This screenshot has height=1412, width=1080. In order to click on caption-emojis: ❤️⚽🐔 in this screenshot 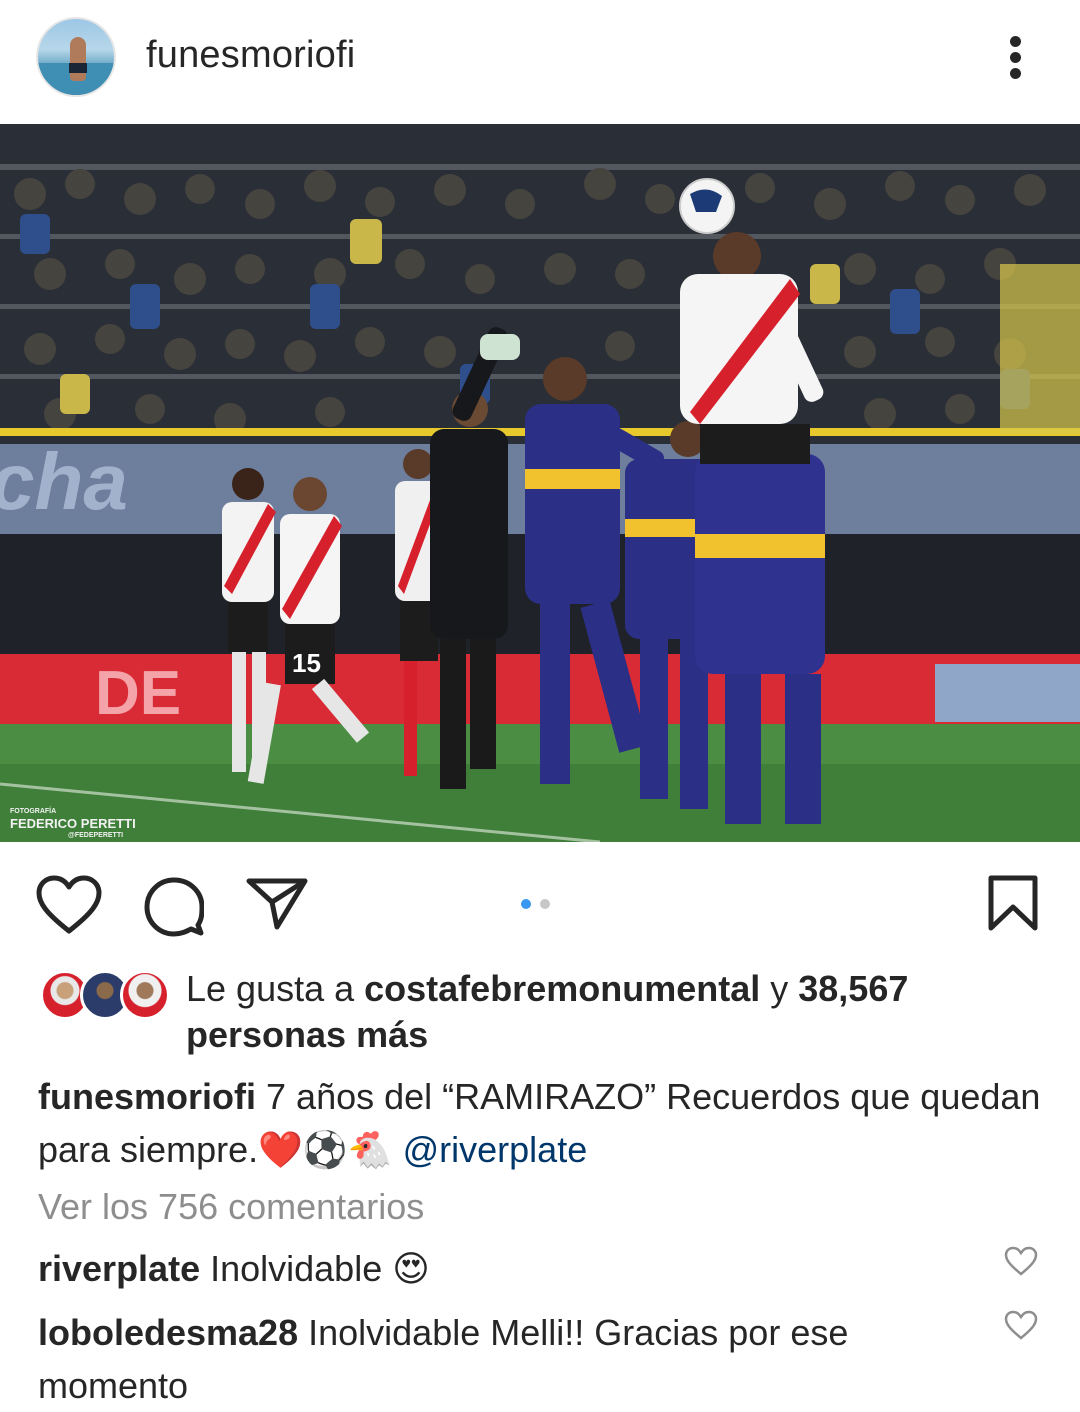, I will do `click(325, 1150)`.